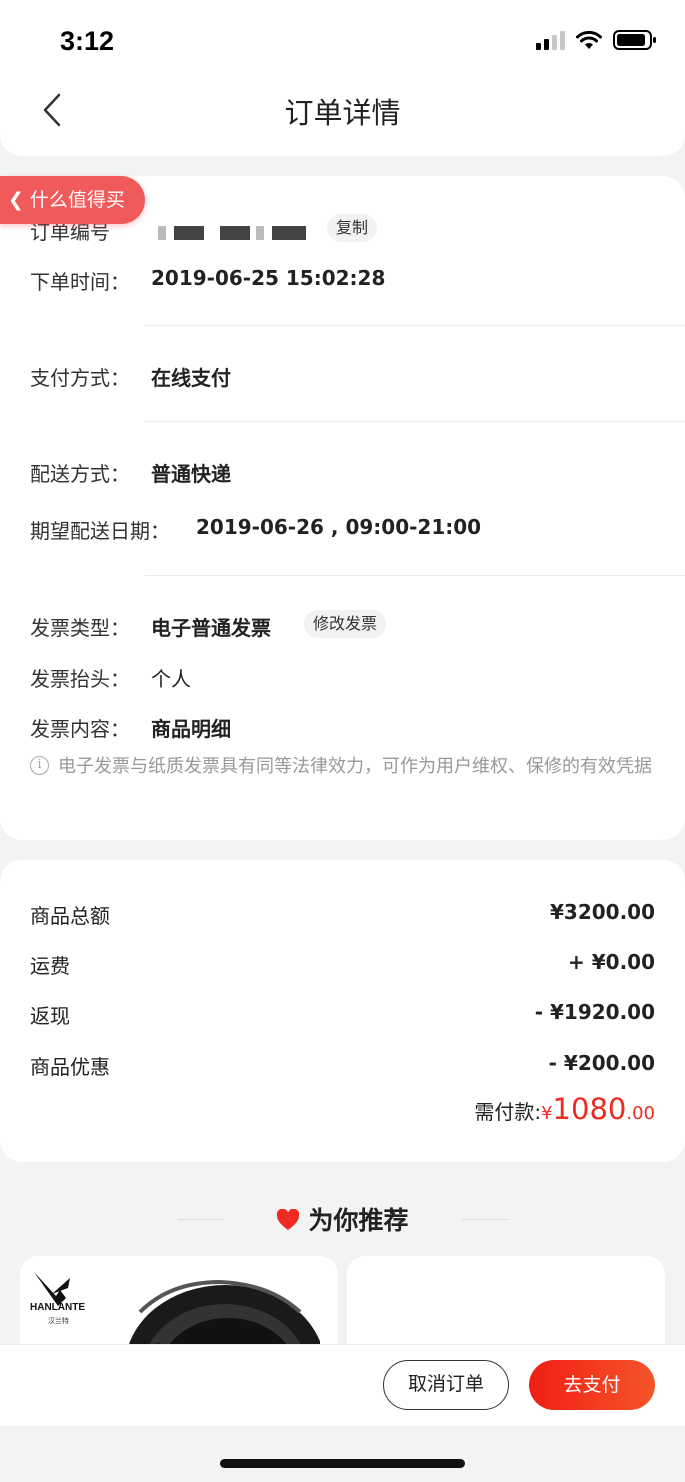 The image size is (685, 1482). I want to click on invoice-content-value: 商品明细, so click(191, 729).